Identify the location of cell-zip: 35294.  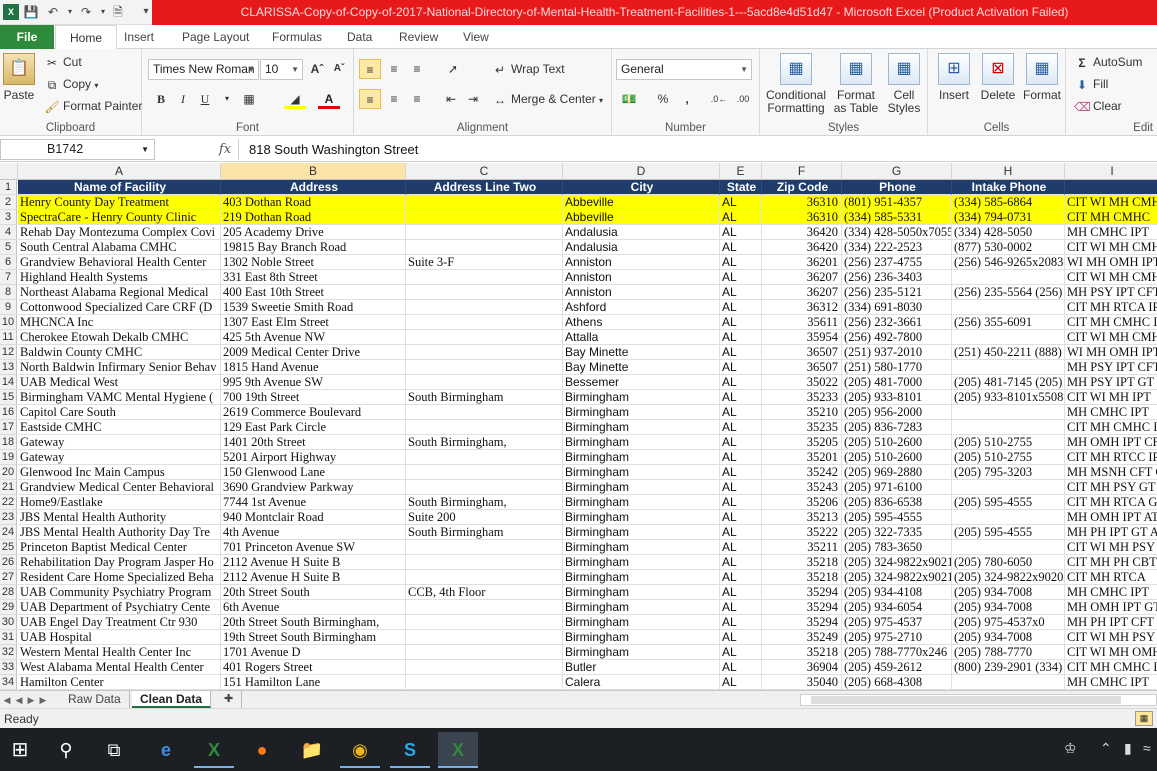
(802, 592).